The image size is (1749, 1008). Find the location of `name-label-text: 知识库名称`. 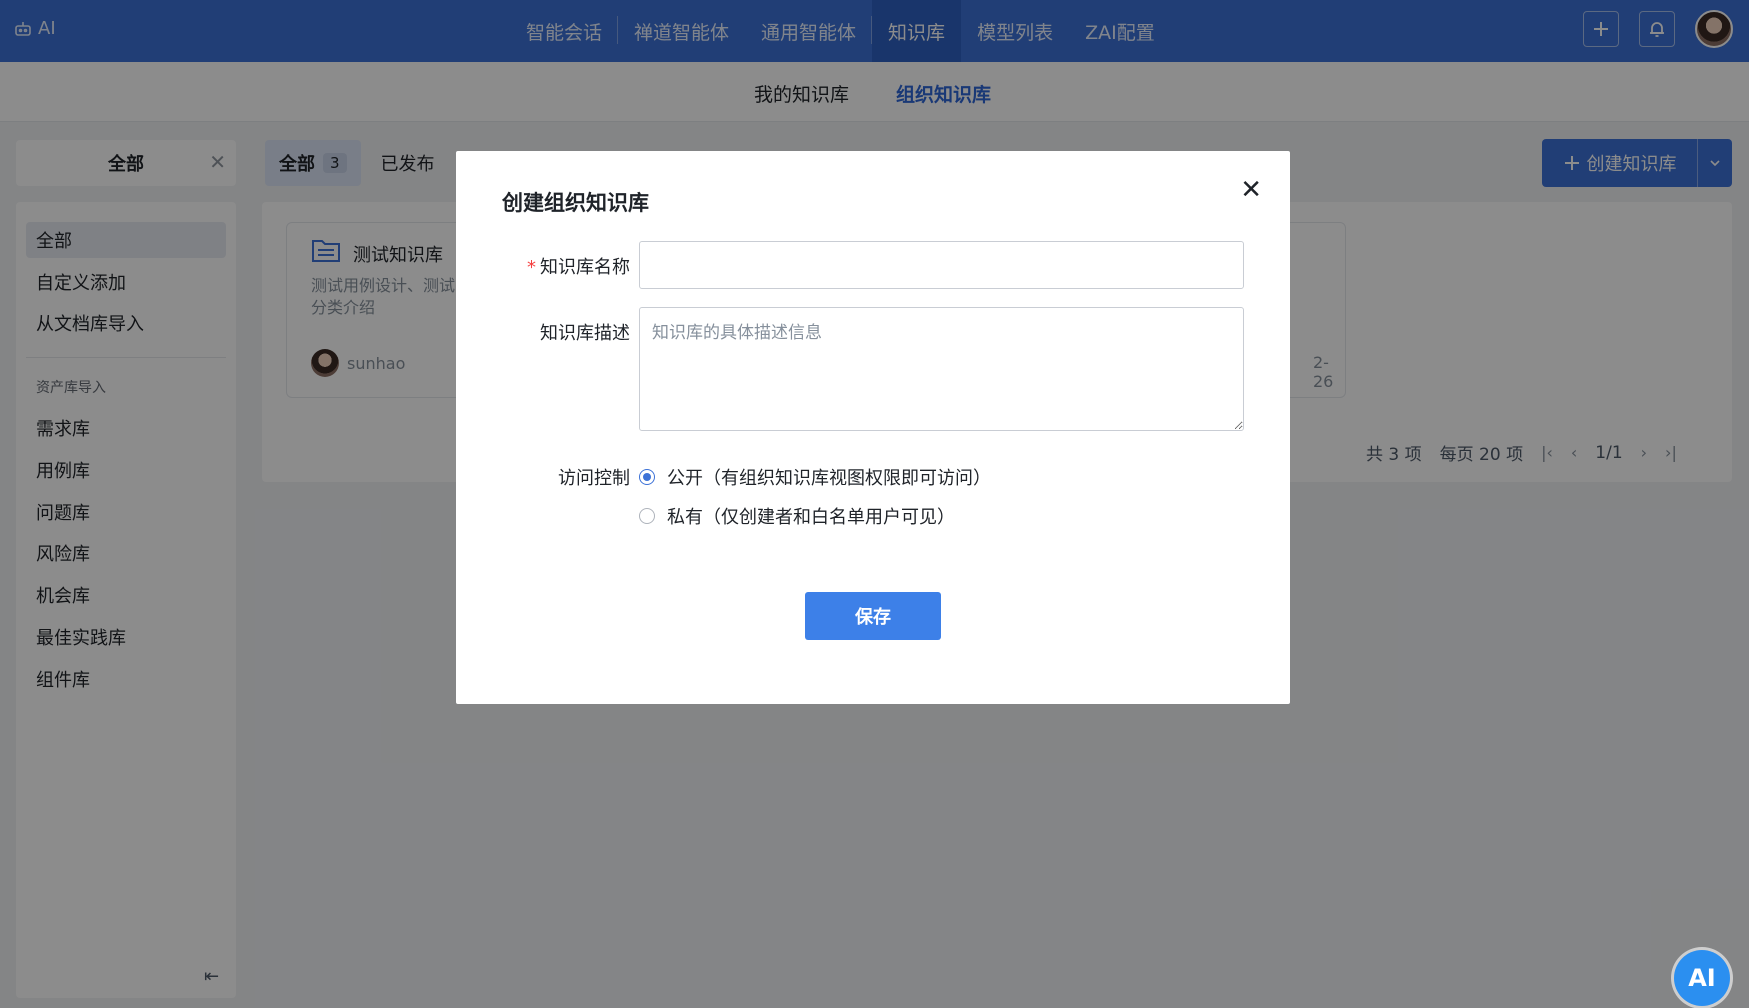

name-label-text: 知识库名称 is located at coordinates (585, 267).